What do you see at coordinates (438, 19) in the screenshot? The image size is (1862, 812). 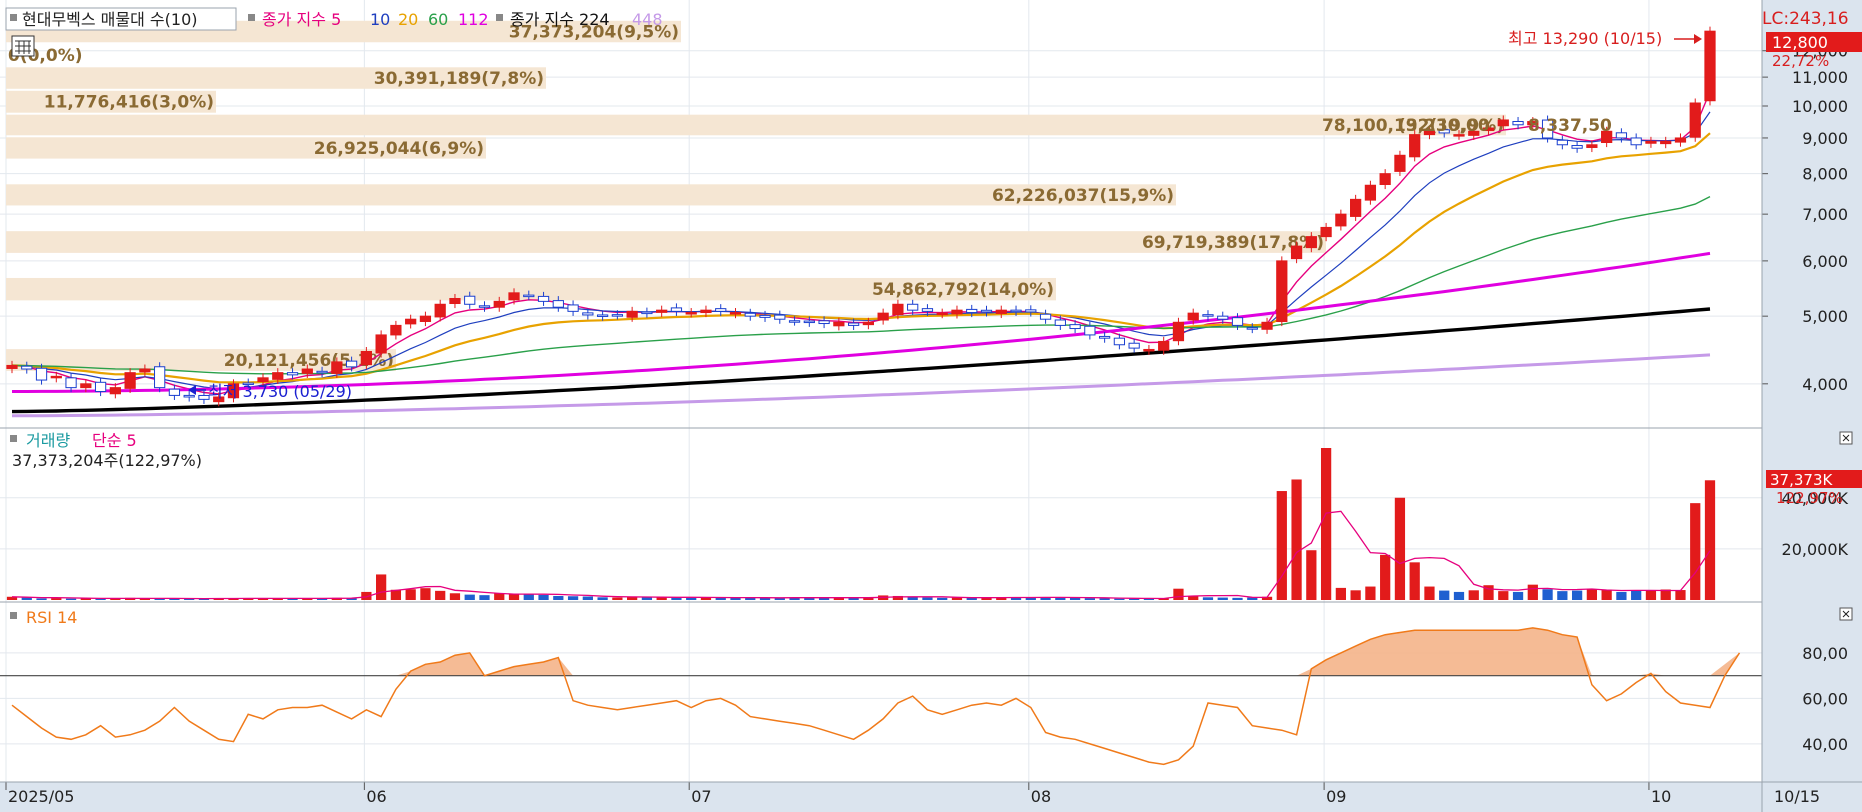 I see `legend-ma60: 60` at bounding box center [438, 19].